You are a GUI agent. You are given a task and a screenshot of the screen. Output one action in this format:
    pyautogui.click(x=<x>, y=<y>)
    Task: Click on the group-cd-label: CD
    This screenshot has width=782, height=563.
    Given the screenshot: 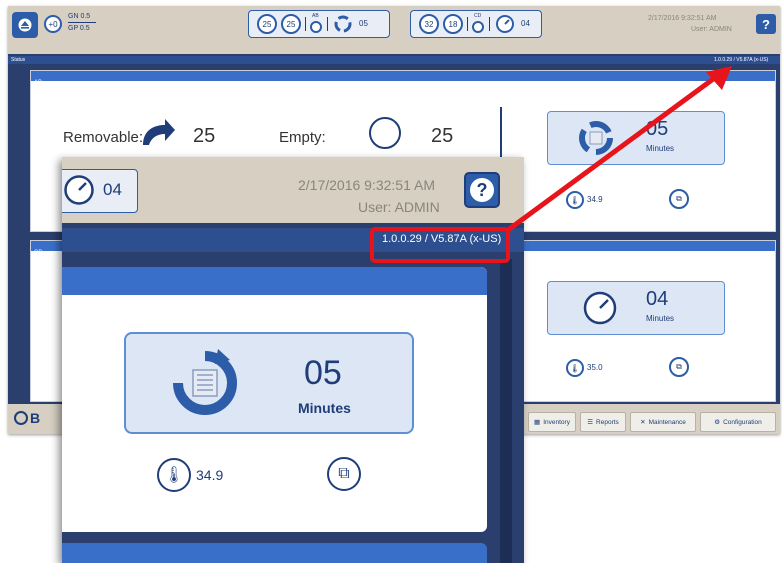 What is the action you would take?
    pyautogui.click(x=478, y=16)
    